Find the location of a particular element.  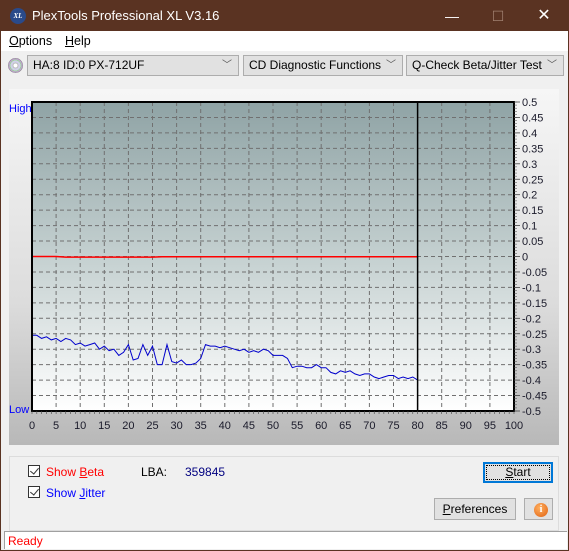

preferences-button-label: Preferences is located at coordinates (475, 509).